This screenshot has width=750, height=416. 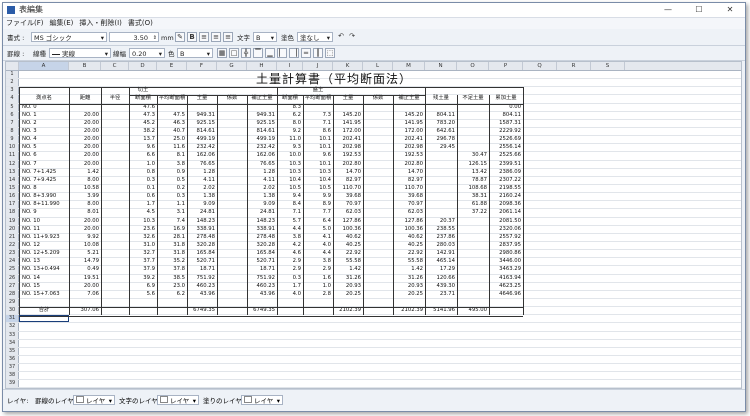 What do you see at coordinates (409, 66) in the screenshot?
I see `column-header-m: M` at bounding box center [409, 66].